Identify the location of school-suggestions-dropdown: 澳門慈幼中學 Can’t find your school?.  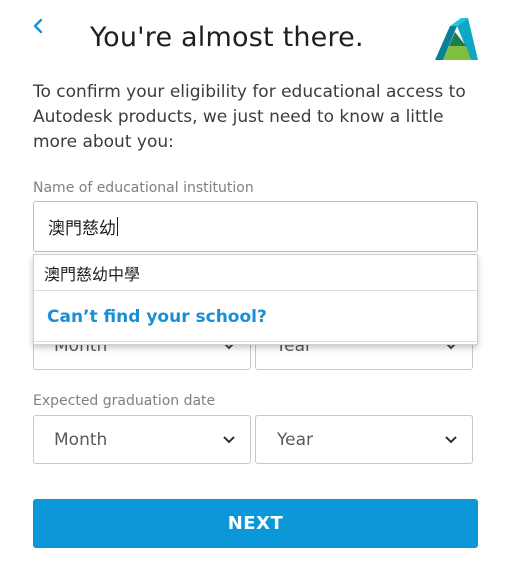
(255, 299).